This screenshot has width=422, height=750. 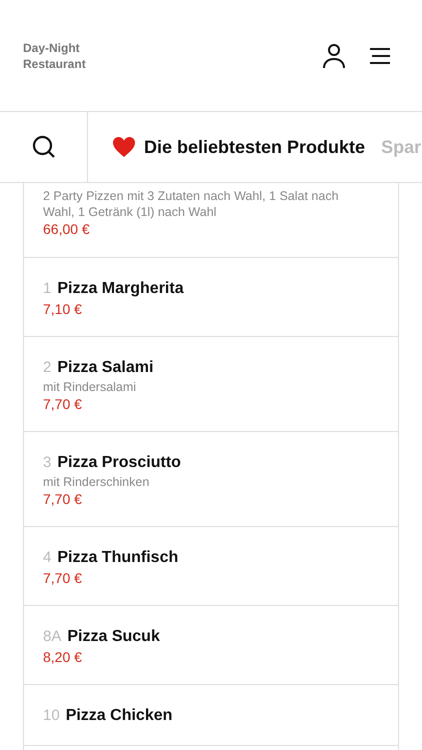 What do you see at coordinates (120, 289) in the screenshot?
I see `product-name: Pizza Margherita` at bounding box center [120, 289].